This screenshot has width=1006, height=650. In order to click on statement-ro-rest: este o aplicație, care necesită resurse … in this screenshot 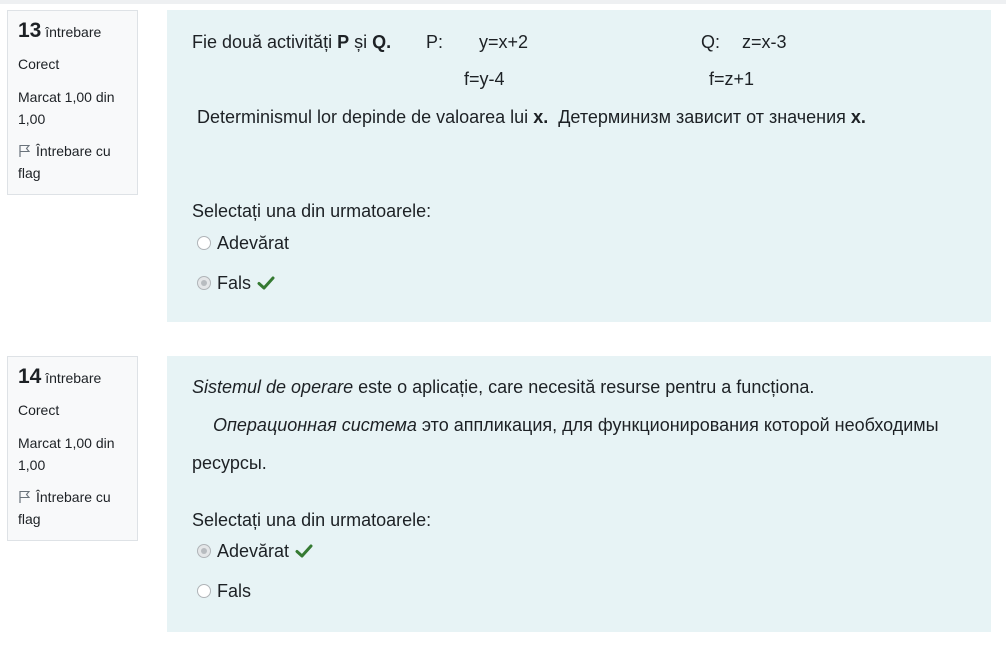, I will do `click(584, 387)`.